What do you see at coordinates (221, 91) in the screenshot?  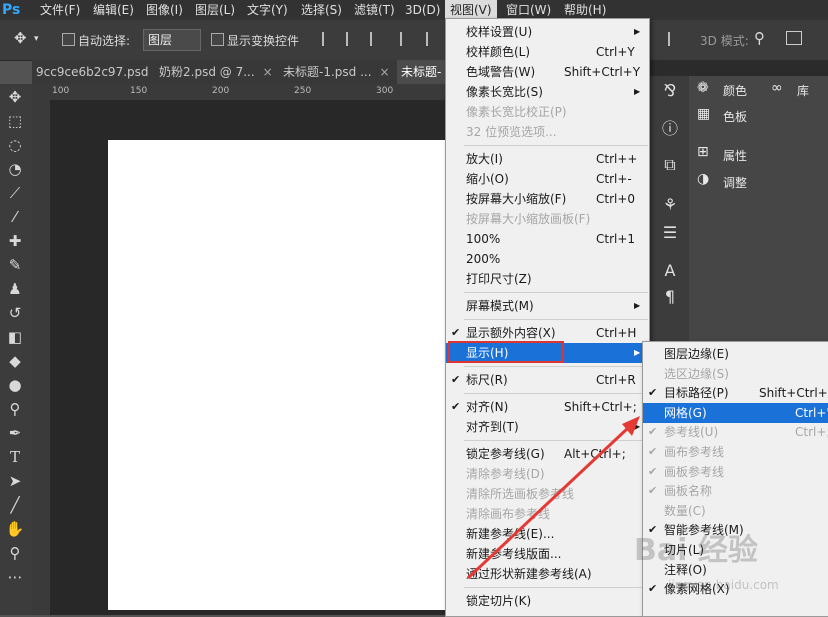 I see `ruler-tick: 200` at bounding box center [221, 91].